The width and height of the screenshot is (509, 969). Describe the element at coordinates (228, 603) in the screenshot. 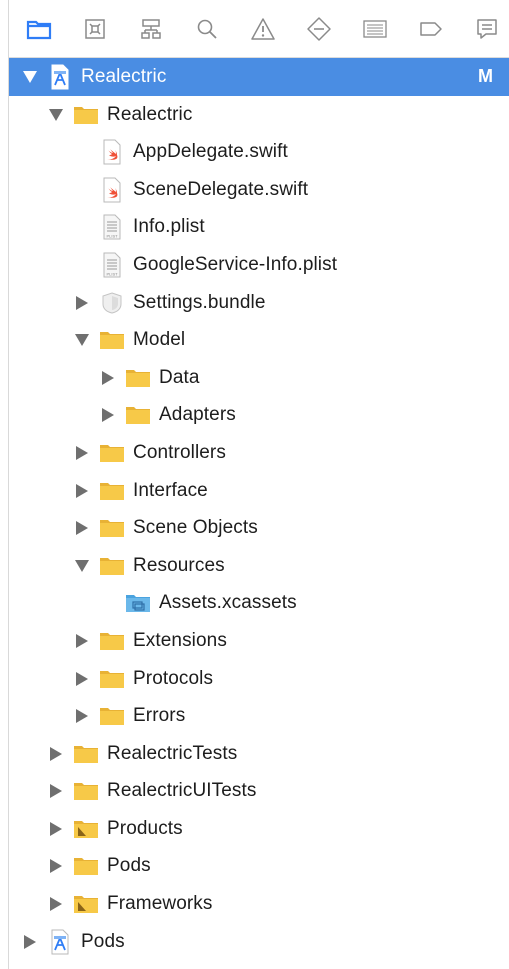

I see `tree-row-label: Assets.xcassets` at that location.